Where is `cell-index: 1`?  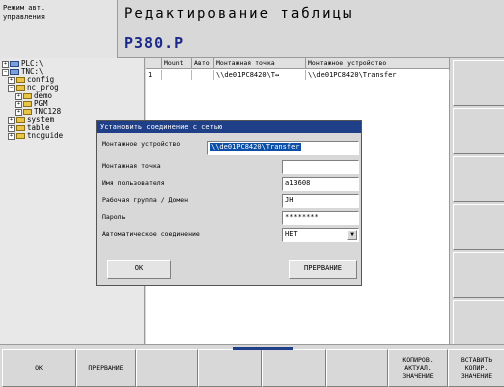
cell-index: 1 is located at coordinates (154, 75).